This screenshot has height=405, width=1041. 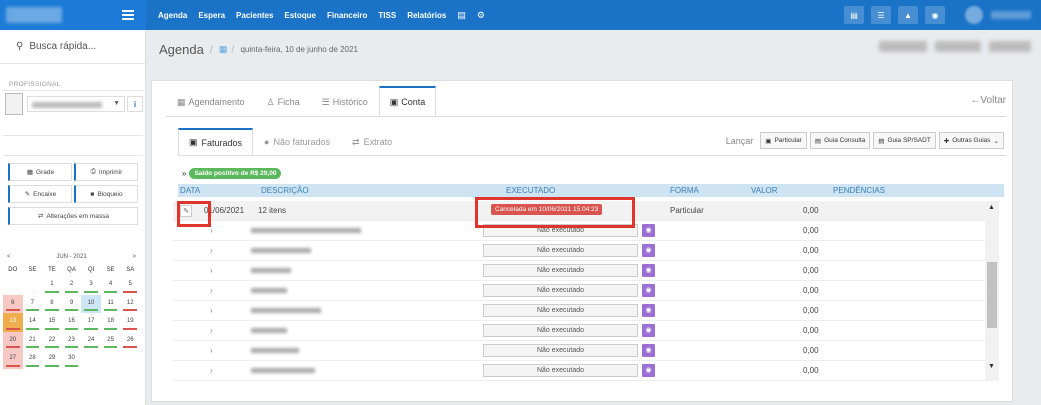 What do you see at coordinates (40, 172) in the screenshot?
I see `grade-button: ▦ Grade` at bounding box center [40, 172].